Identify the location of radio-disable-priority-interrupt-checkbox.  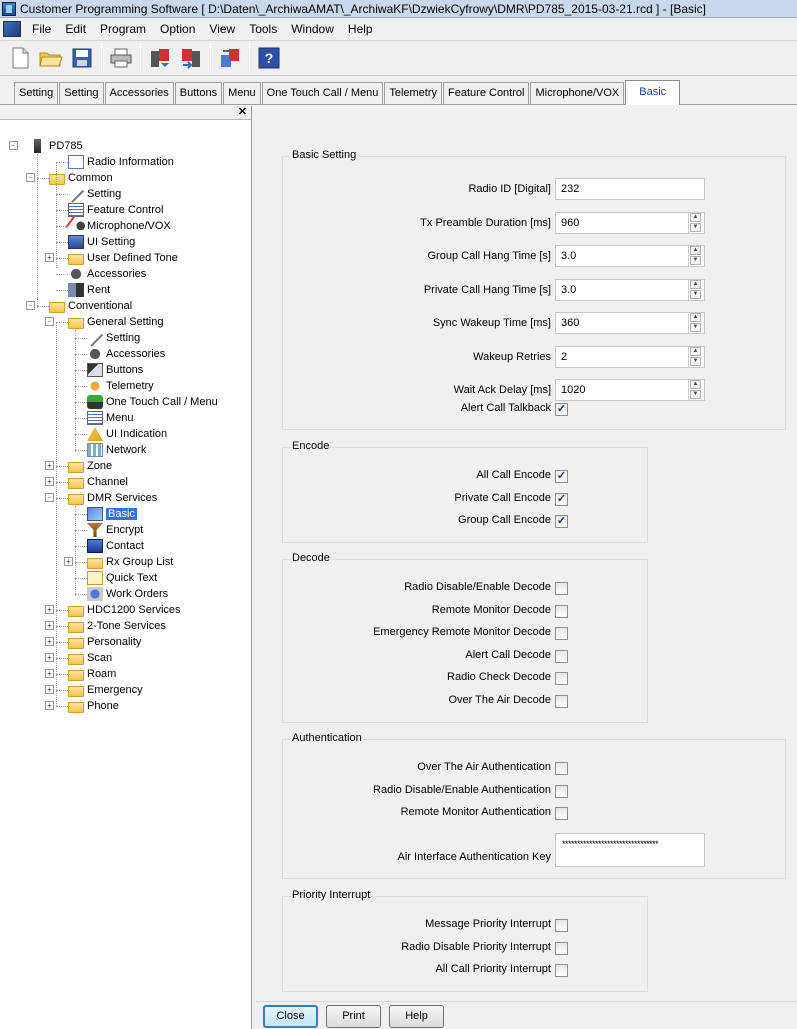
(561, 948).